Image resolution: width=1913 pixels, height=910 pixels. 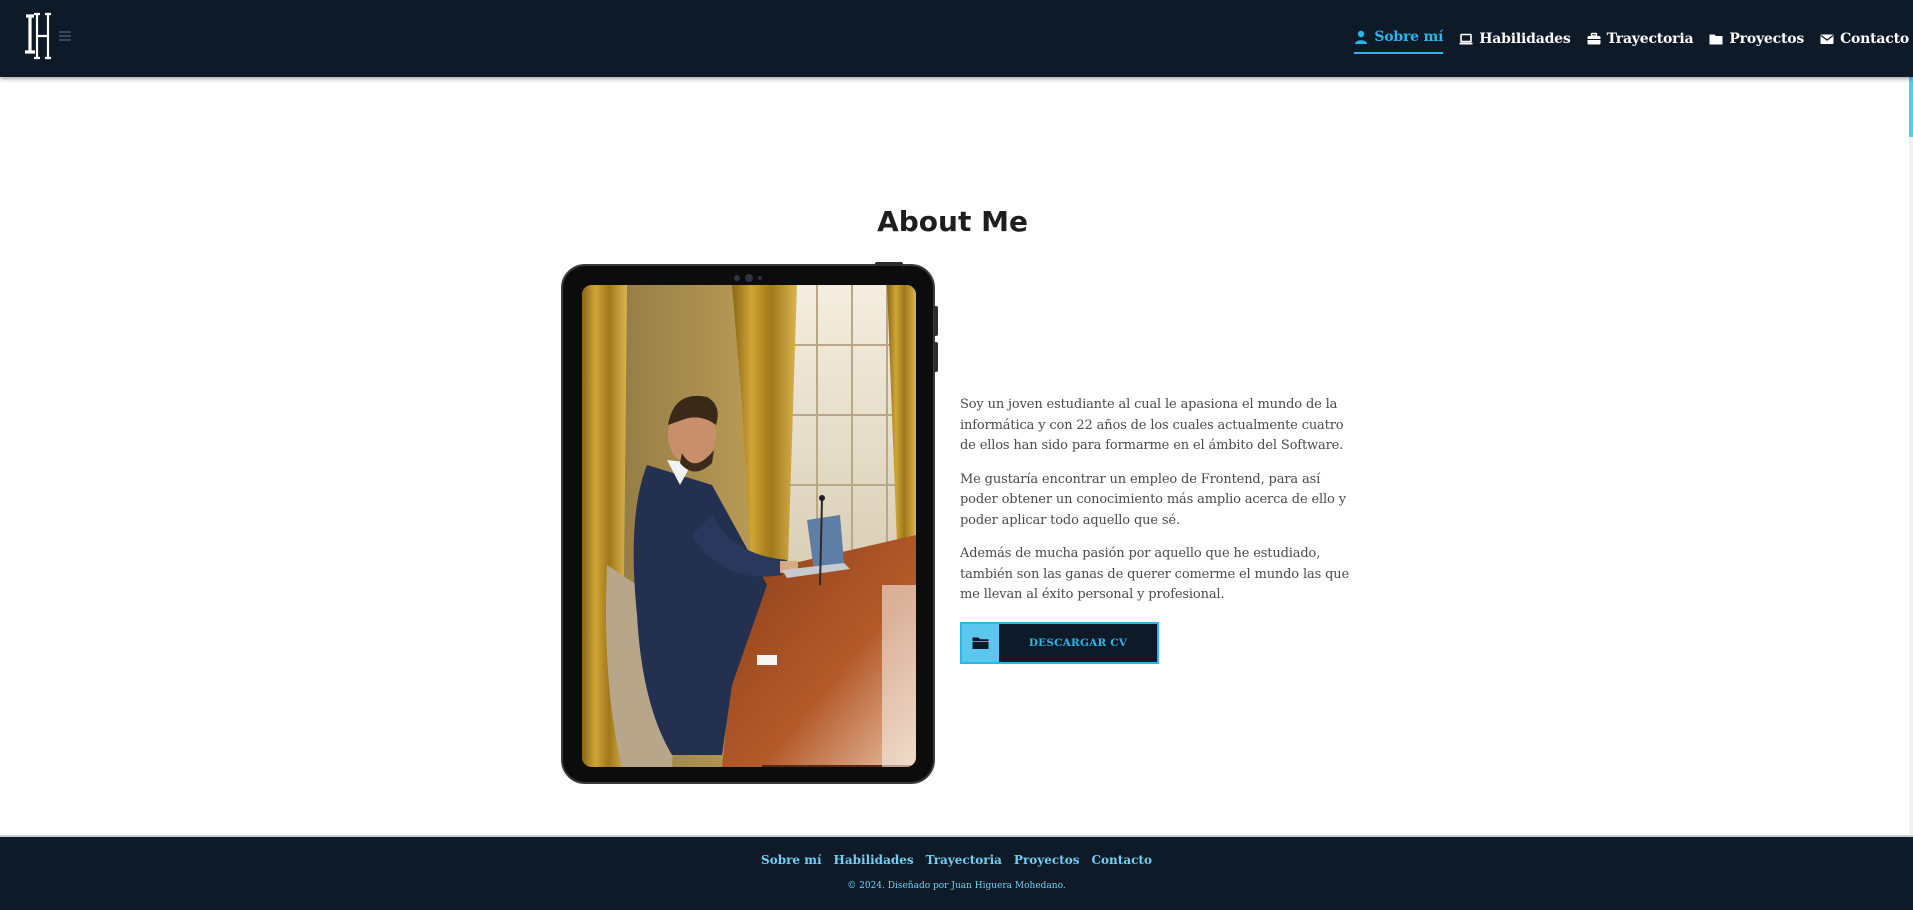 What do you see at coordinates (1594, 38) in the screenshot?
I see `briefcase-icon` at bounding box center [1594, 38].